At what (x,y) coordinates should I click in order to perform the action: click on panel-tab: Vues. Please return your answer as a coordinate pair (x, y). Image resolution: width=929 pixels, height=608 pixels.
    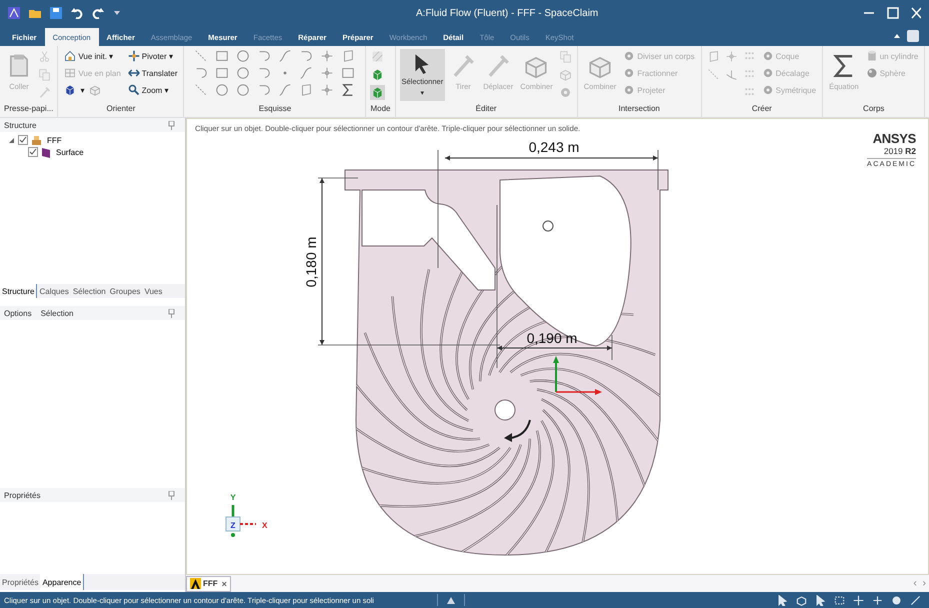
    Looking at the image, I should click on (153, 291).